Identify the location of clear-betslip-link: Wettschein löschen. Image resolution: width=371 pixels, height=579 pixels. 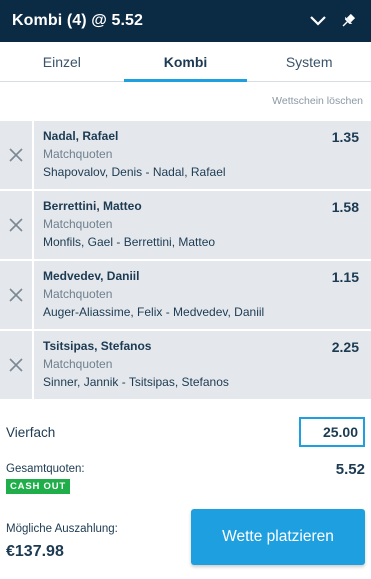
(317, 101).